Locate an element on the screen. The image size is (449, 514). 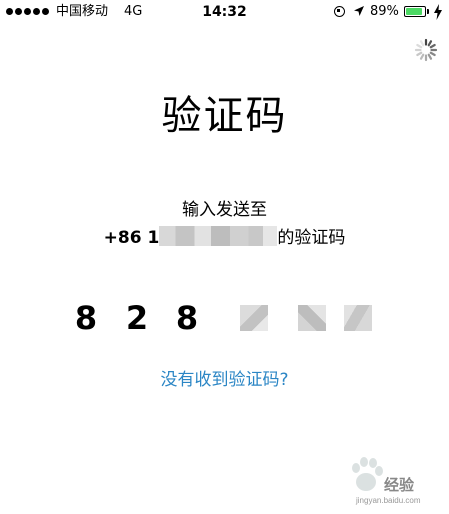
code-digit-2: 2 is located at coordinates (137, 318).